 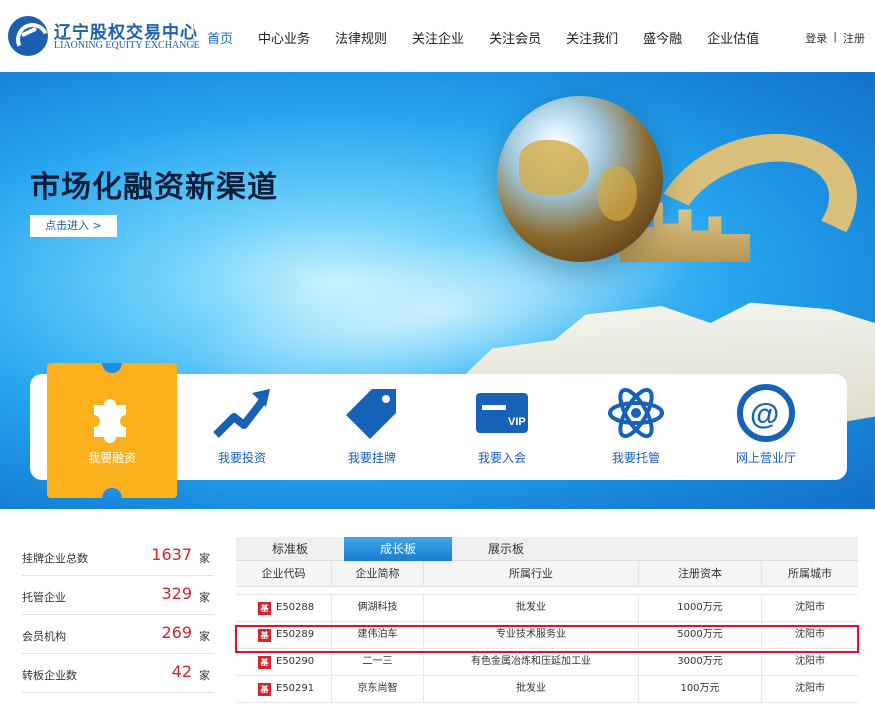 I want to click on quick-action-label: 我要托管, so click(x=635, y=458).